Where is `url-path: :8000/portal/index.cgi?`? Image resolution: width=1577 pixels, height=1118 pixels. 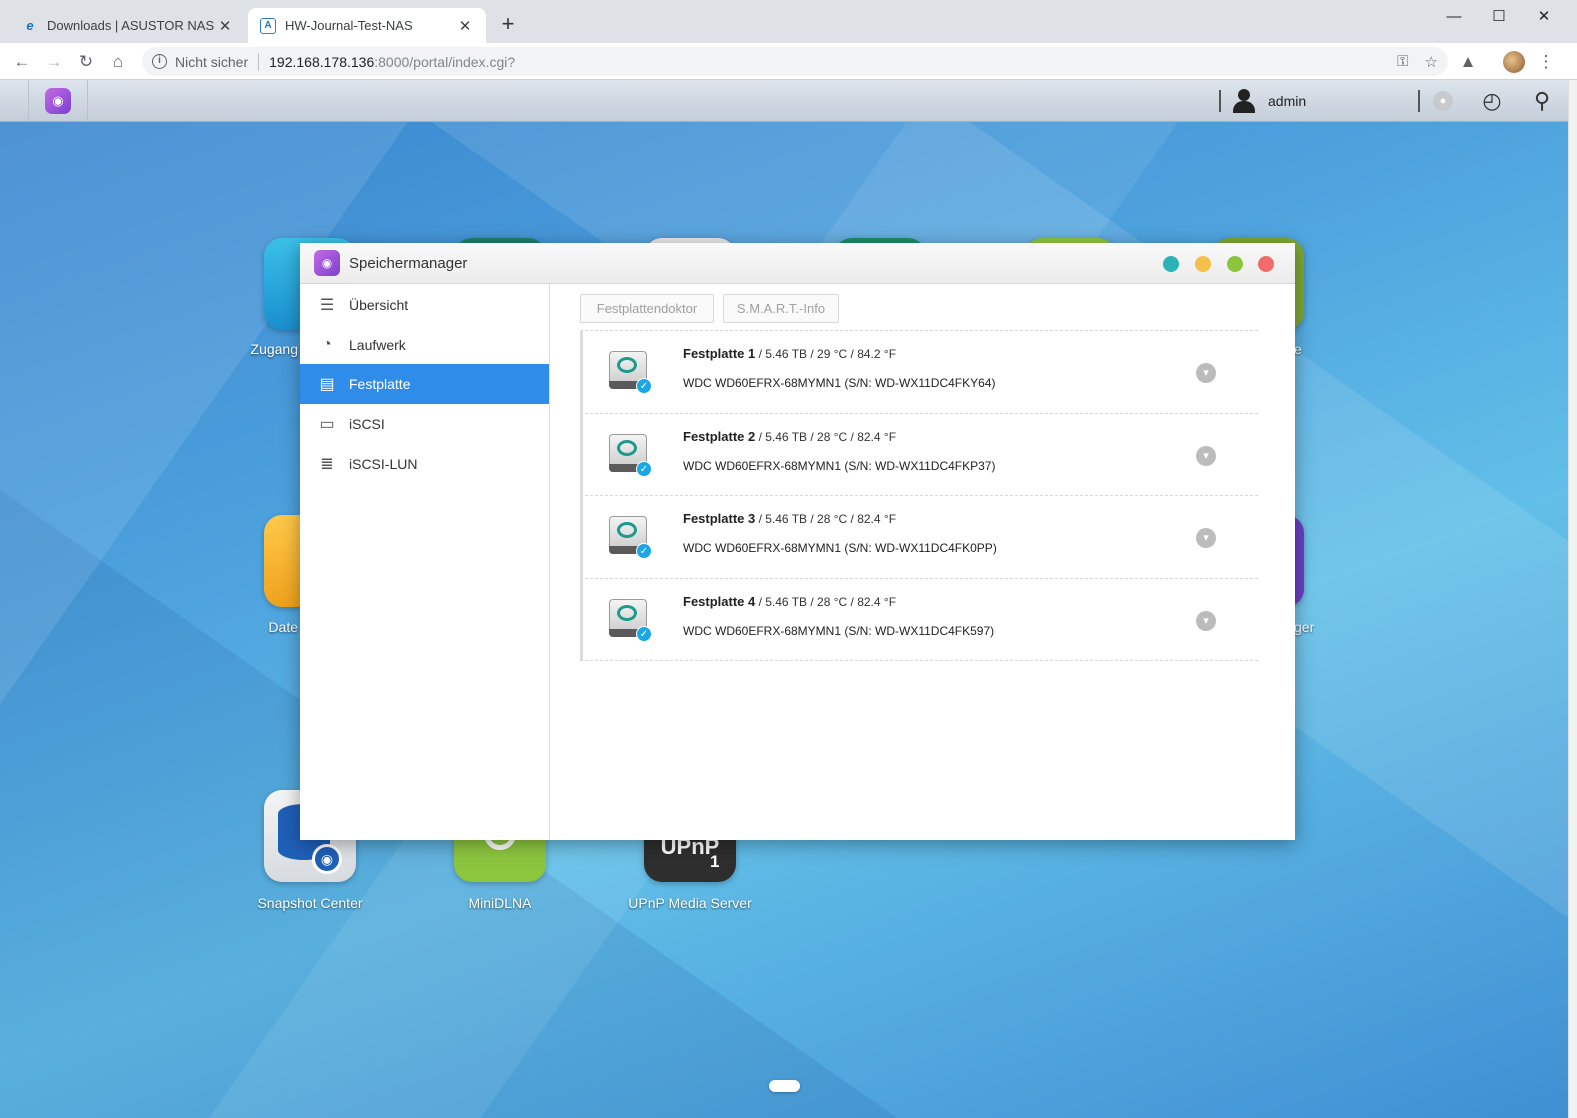 url-path: :8000/portal/index.cgi? is located at coordinates (445, 61).